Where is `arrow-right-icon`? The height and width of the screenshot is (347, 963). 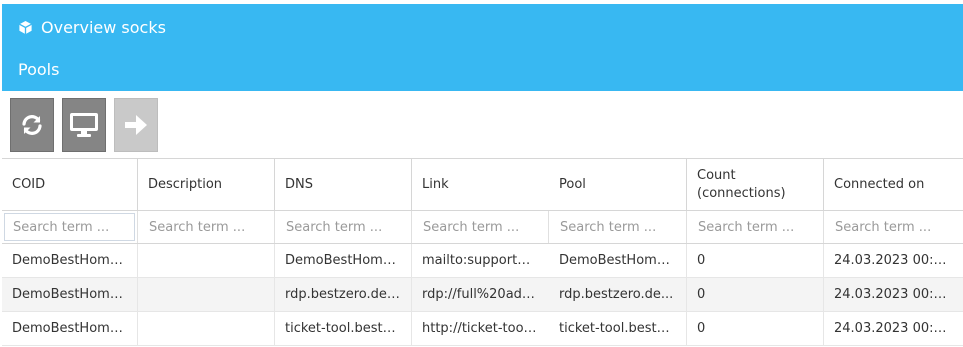 arrow-right-icon is located at coordinates (136, 125).